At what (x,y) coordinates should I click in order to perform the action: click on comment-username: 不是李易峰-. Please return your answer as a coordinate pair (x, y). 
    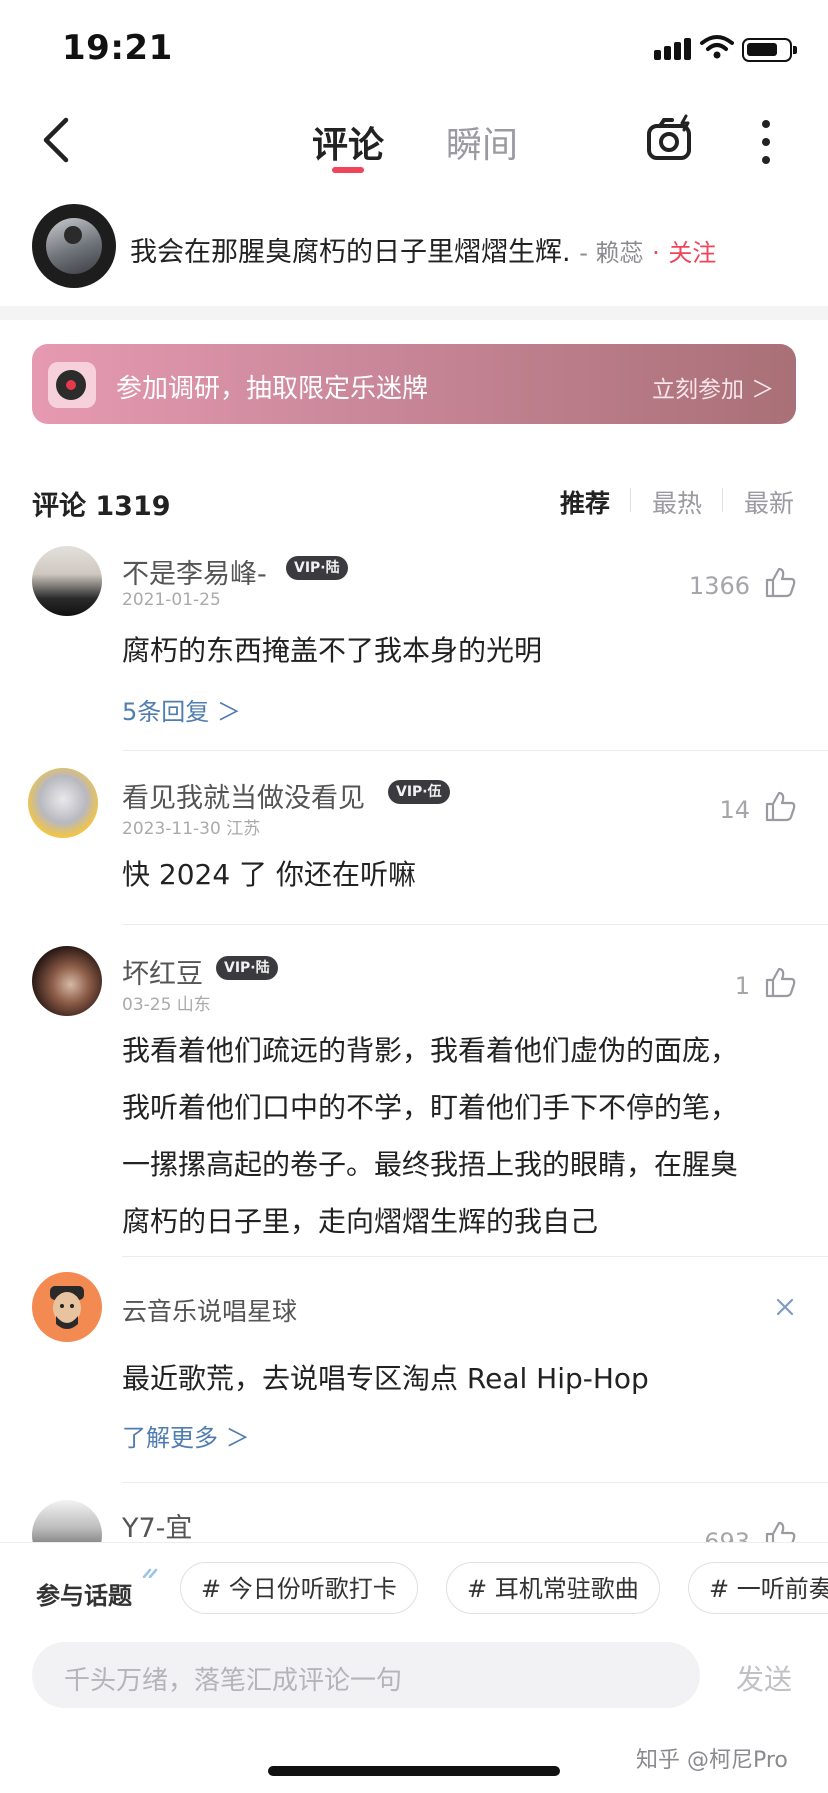
    Looking at the image, I should click on (194, 571).